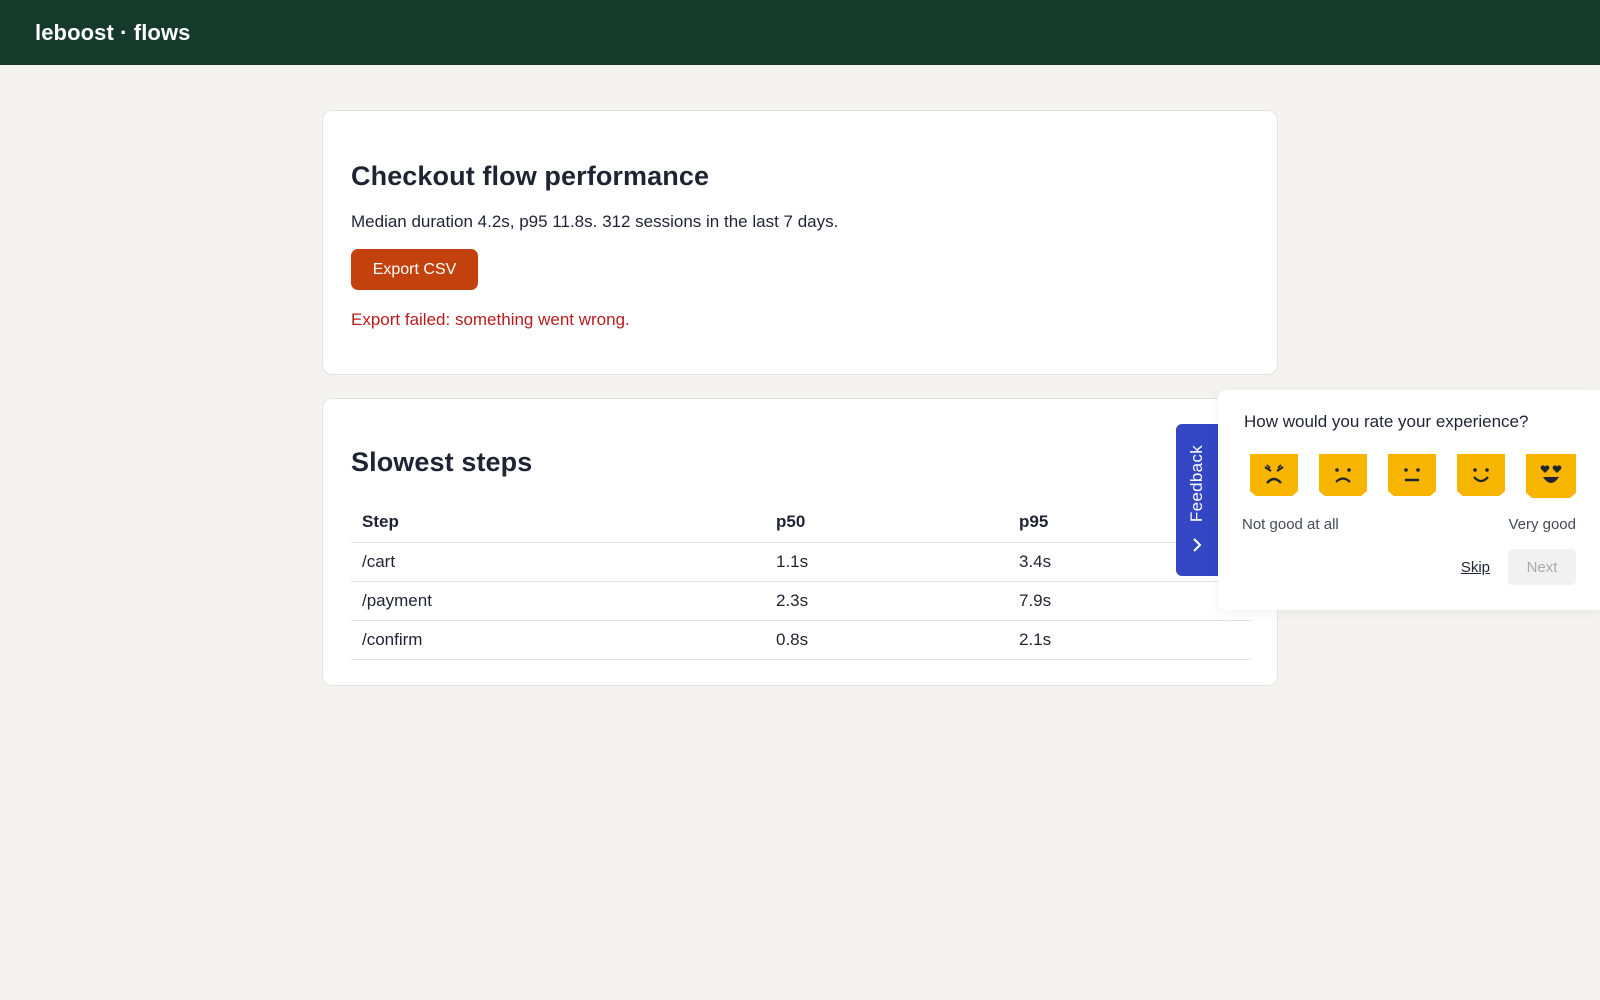  What do you see at coordinates (1551, 476) in the screenshot?
I see `love-face-icon` at bounding box center [1551, 476].